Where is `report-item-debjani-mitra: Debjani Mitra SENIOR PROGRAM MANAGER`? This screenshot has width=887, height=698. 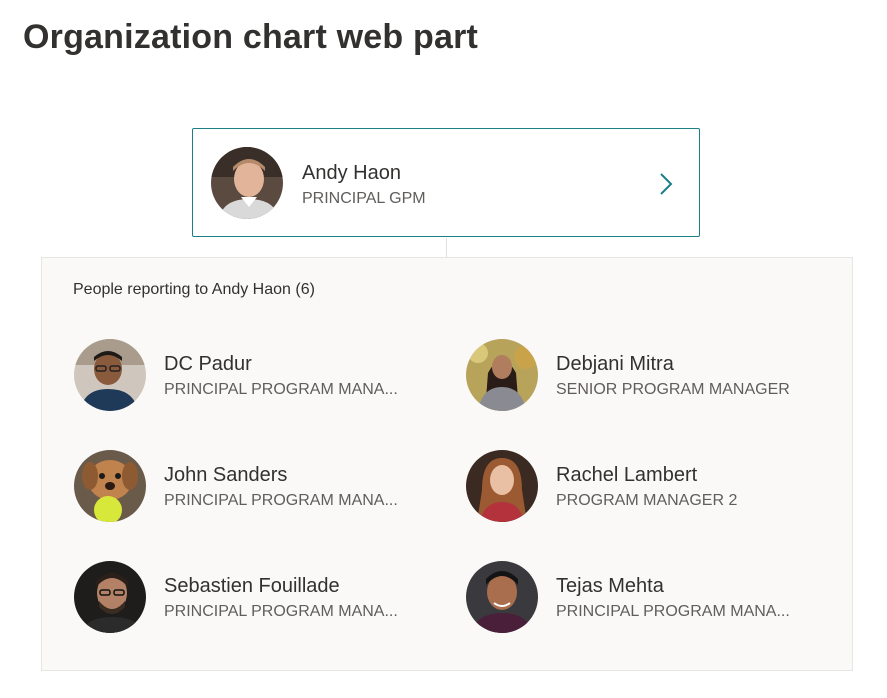
report-item-debjani-mitra: Debjani Mitra SENIOR PROGRAM MANAGER is located at coordinates (651, 377).